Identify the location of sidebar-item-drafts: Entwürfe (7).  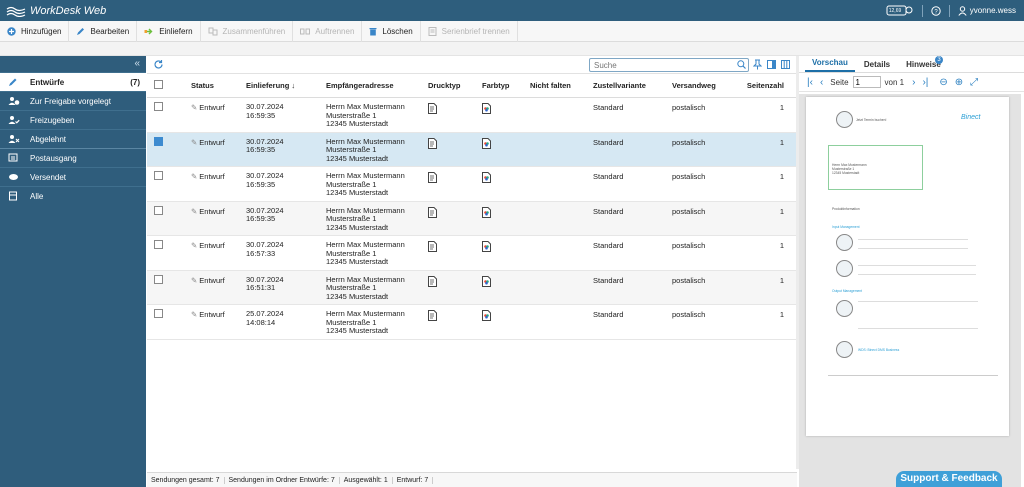
(73, 81).